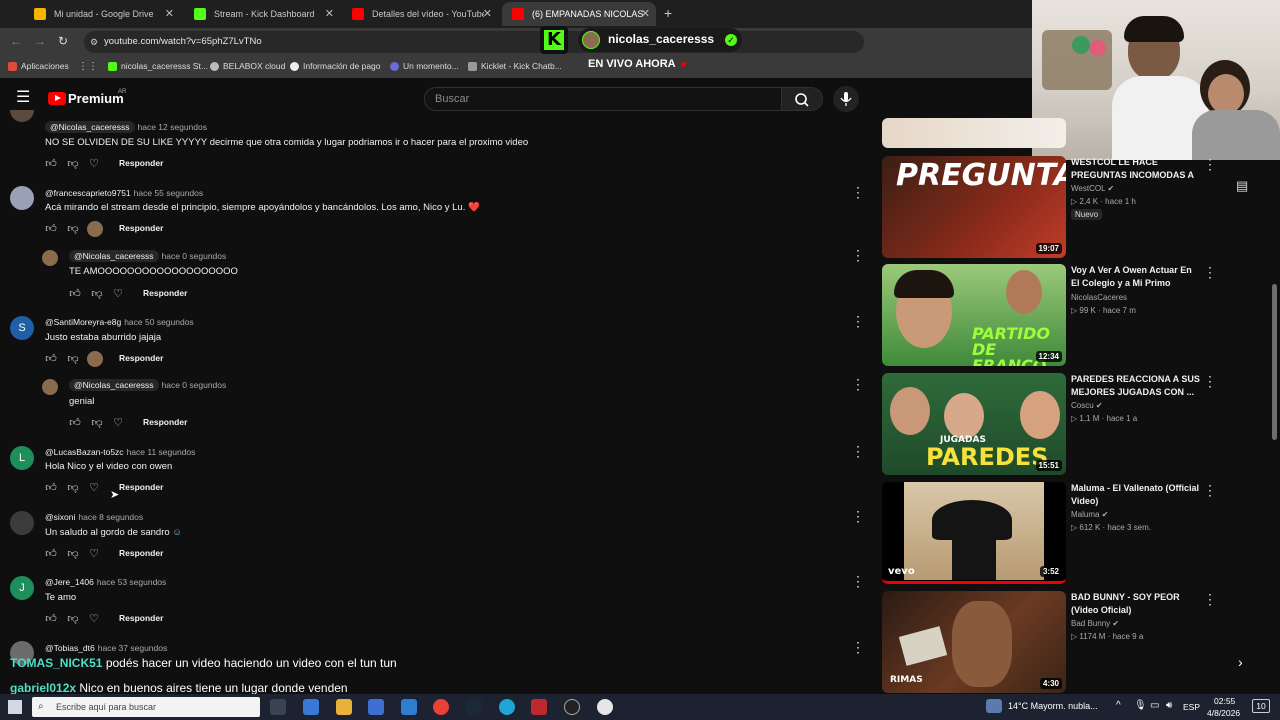  I want to click on comment-author: @Nicolas_caceresss hace 0 segundos, so click(148, 385).